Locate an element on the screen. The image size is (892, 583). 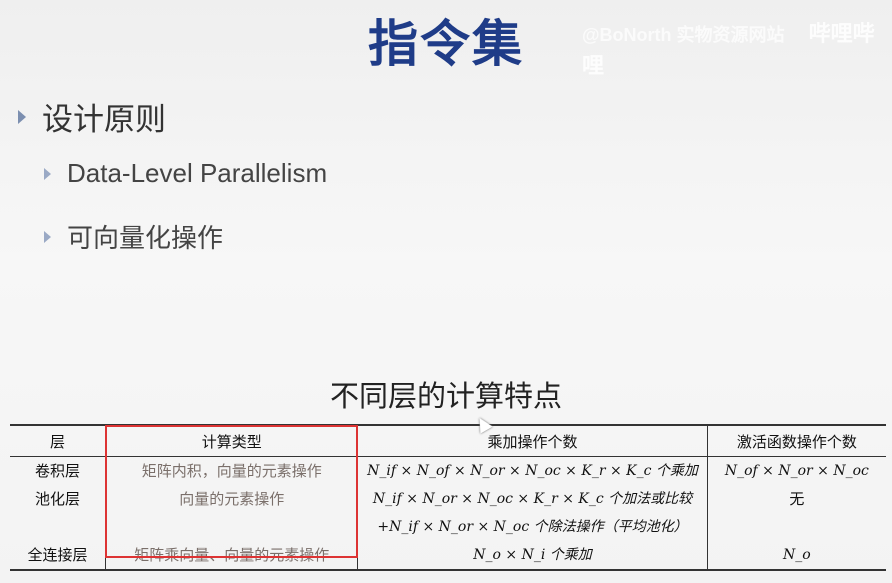
bullet-level2: 可向量化操作 is located at coordinates (133, 236).